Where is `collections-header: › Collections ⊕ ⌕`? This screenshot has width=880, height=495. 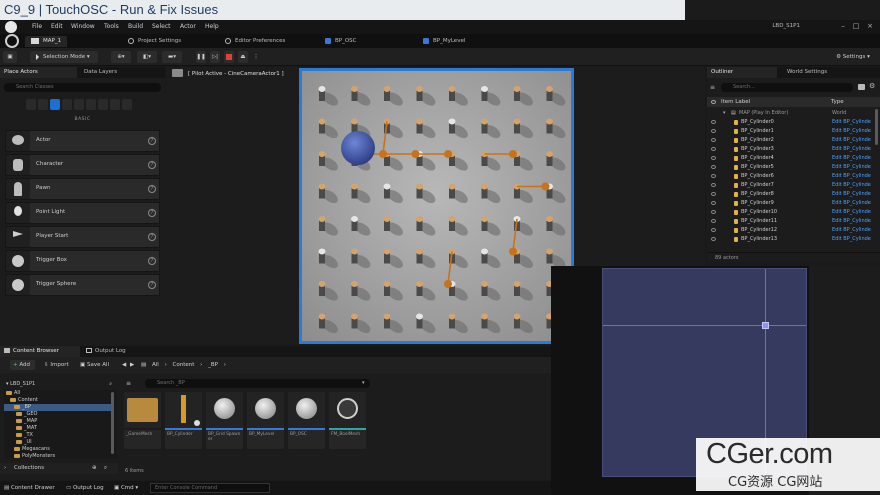
collections-header: › Collections ⊕ ⌕ is located at coordinates (59, 468).